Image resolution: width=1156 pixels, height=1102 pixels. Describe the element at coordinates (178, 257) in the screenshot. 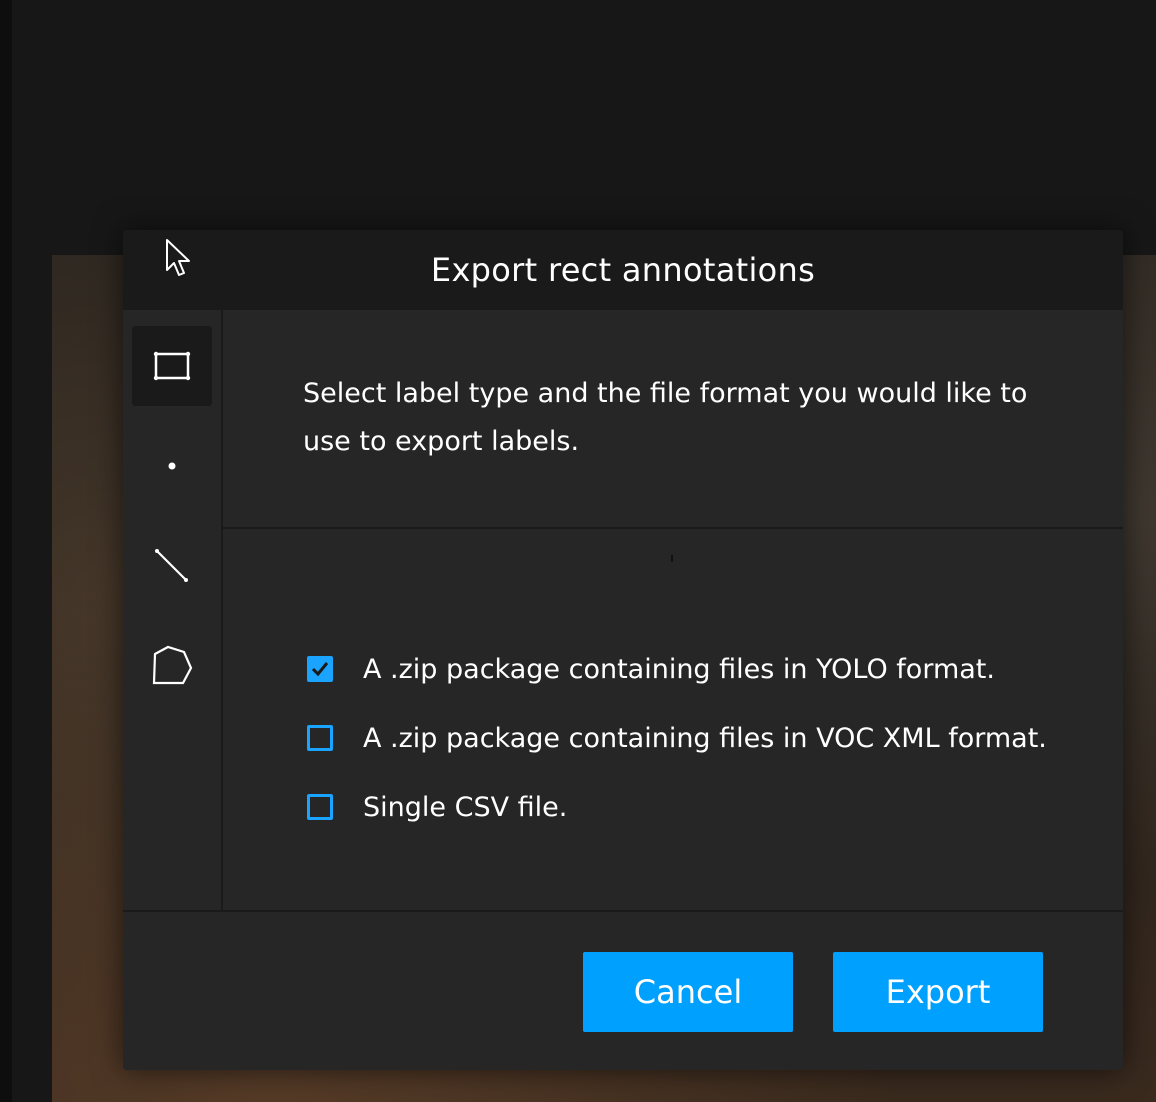

I see `mouse-cursor-icon` at that location.